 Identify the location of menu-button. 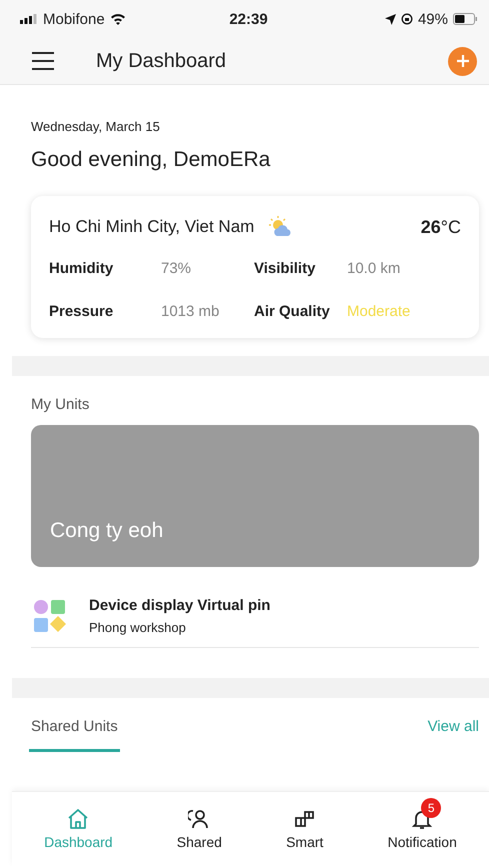
(43, 61).